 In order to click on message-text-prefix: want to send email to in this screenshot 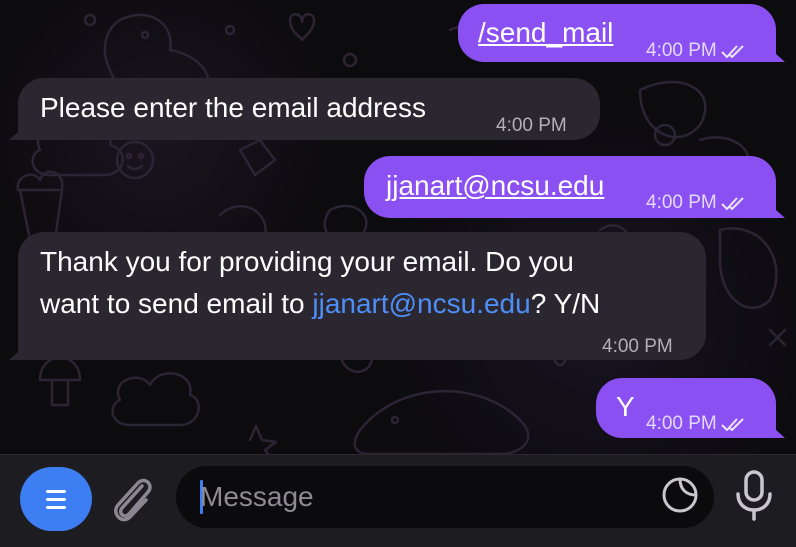, I will do `click(176, 303)`.